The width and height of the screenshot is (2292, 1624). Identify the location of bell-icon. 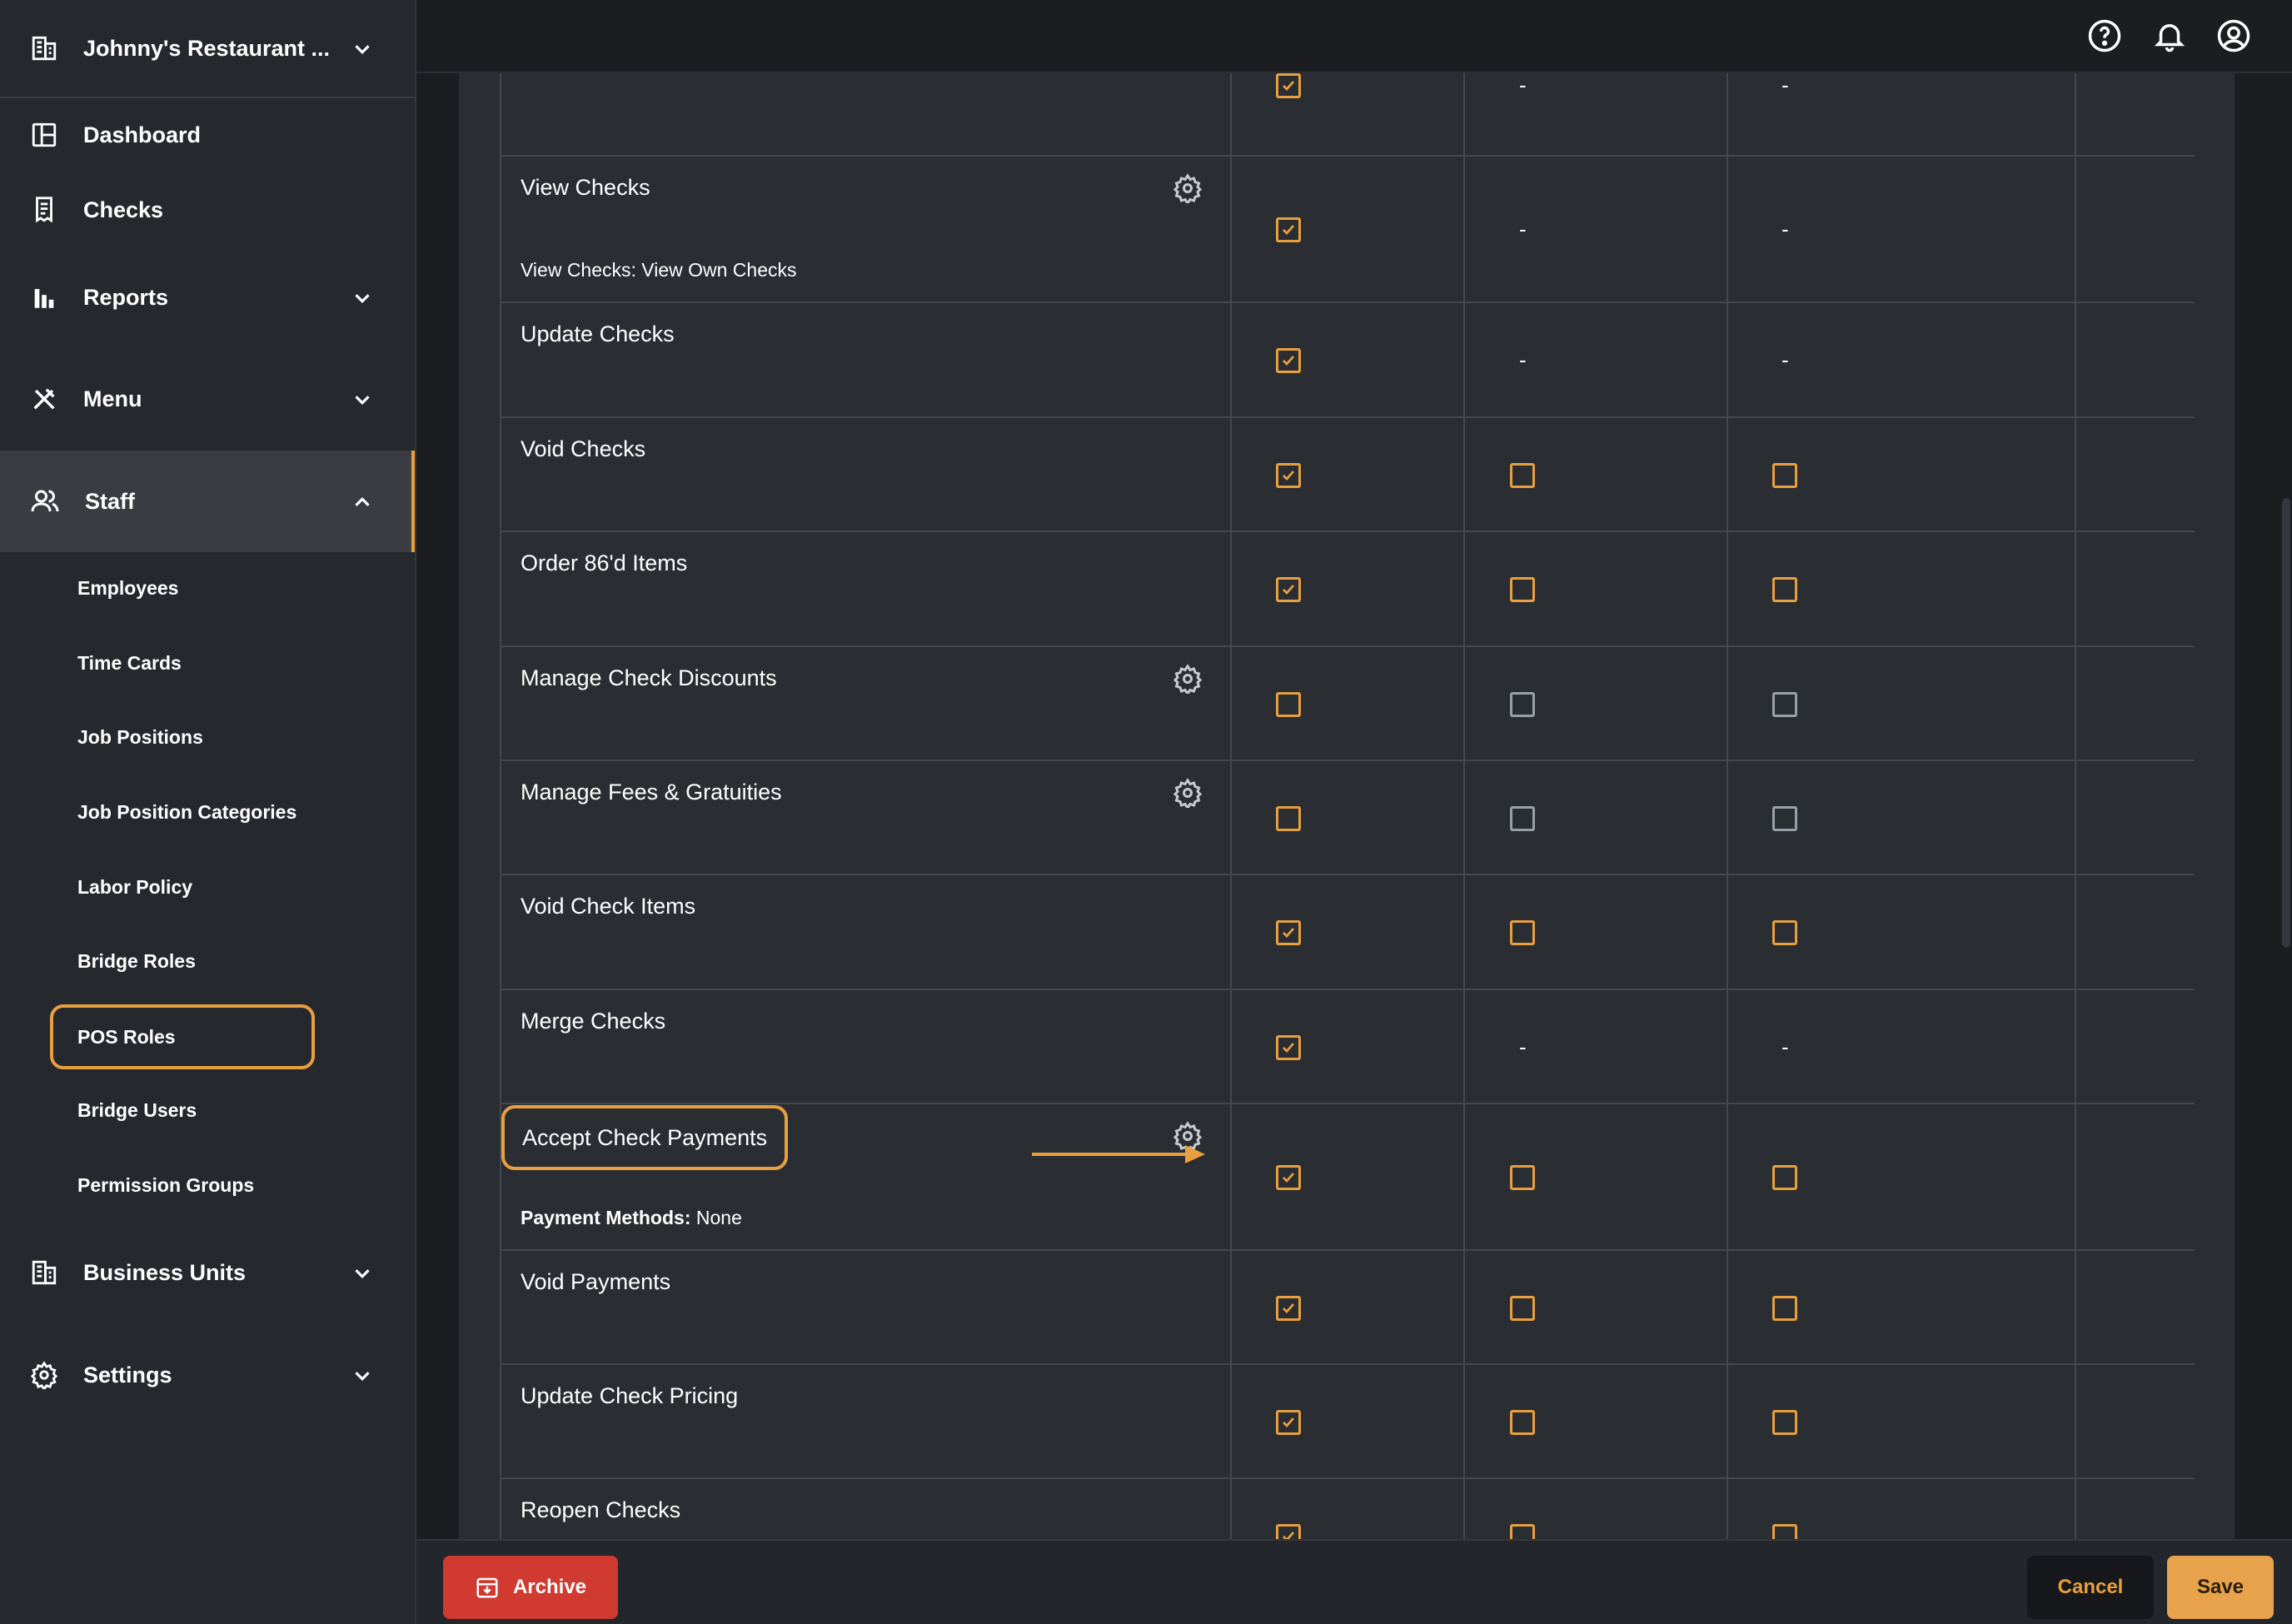
(2170, 36).